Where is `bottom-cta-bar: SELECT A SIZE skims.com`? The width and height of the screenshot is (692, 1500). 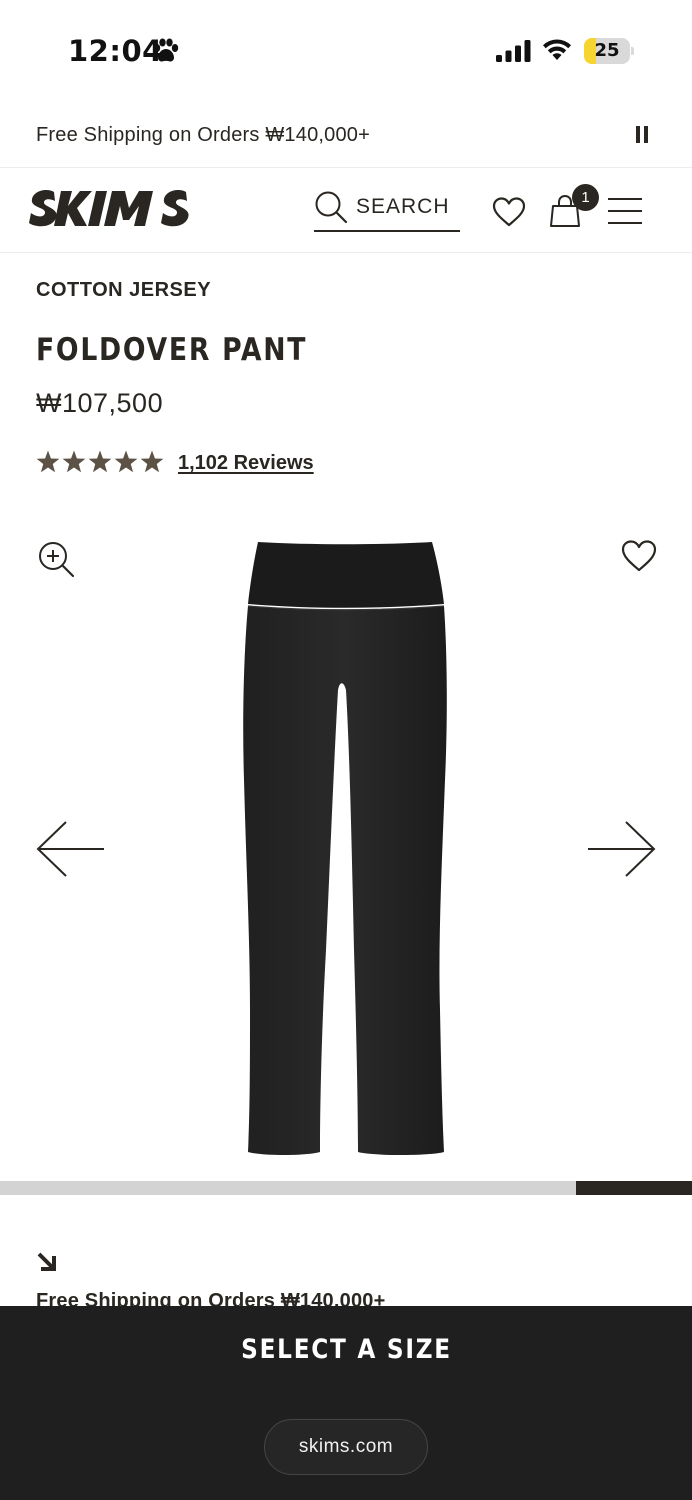 bottom-cta-bar: SELECT A SIZE skims.com is located at coordinates (346, 1403).